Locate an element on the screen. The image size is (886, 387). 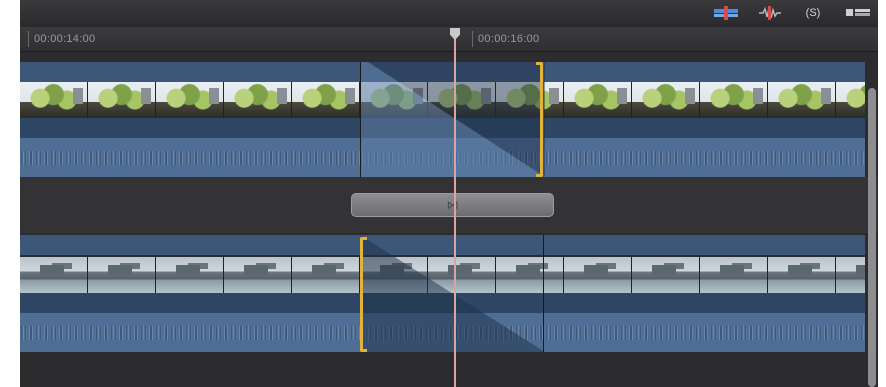
clip-appearance-icon is located at coordinates (858, 13).